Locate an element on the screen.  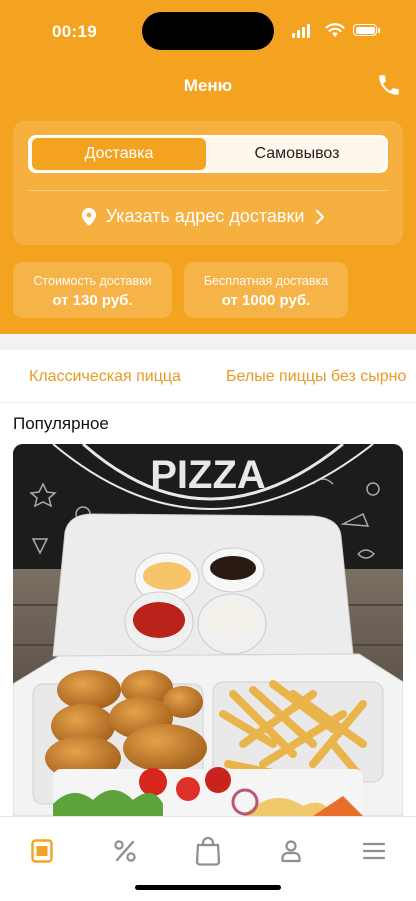
tab-promotions is located at coordinates (125, 851).